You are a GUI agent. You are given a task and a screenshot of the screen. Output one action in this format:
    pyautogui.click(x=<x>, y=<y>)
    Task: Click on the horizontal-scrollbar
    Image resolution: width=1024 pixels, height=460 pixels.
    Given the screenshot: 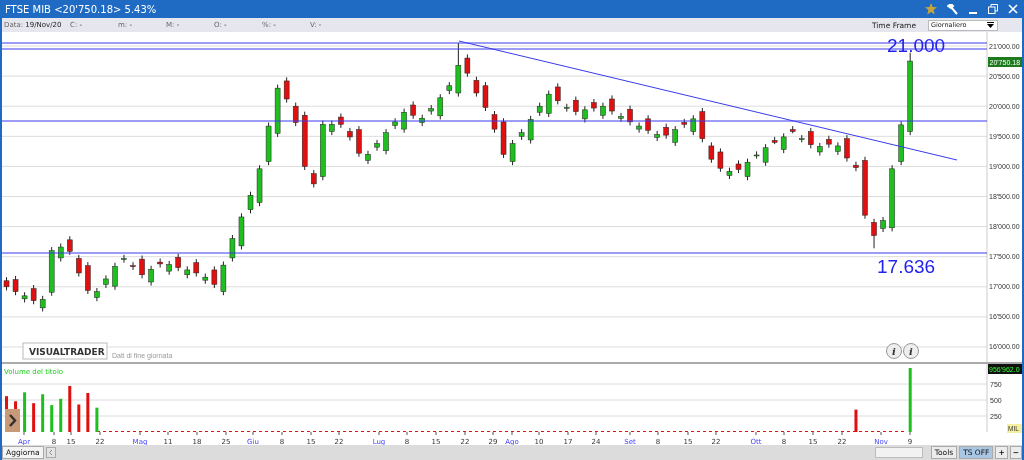 What is the action you would take?
    pyautogui.click(x=898, y=452)
    